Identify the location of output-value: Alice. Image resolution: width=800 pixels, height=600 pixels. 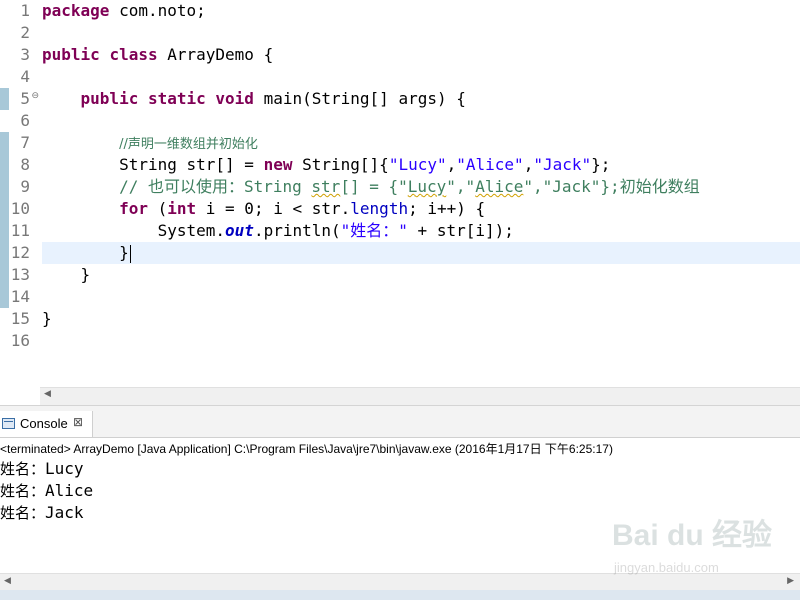
(69, 490).